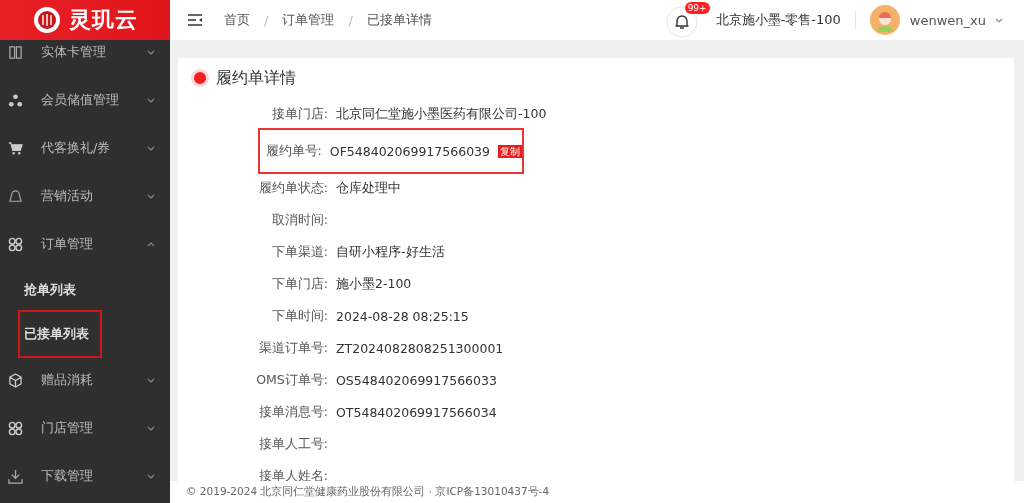 This screenshot has height=503, width=1024. I want to click on field-value: OS548402069917566033, so click(416, 380).